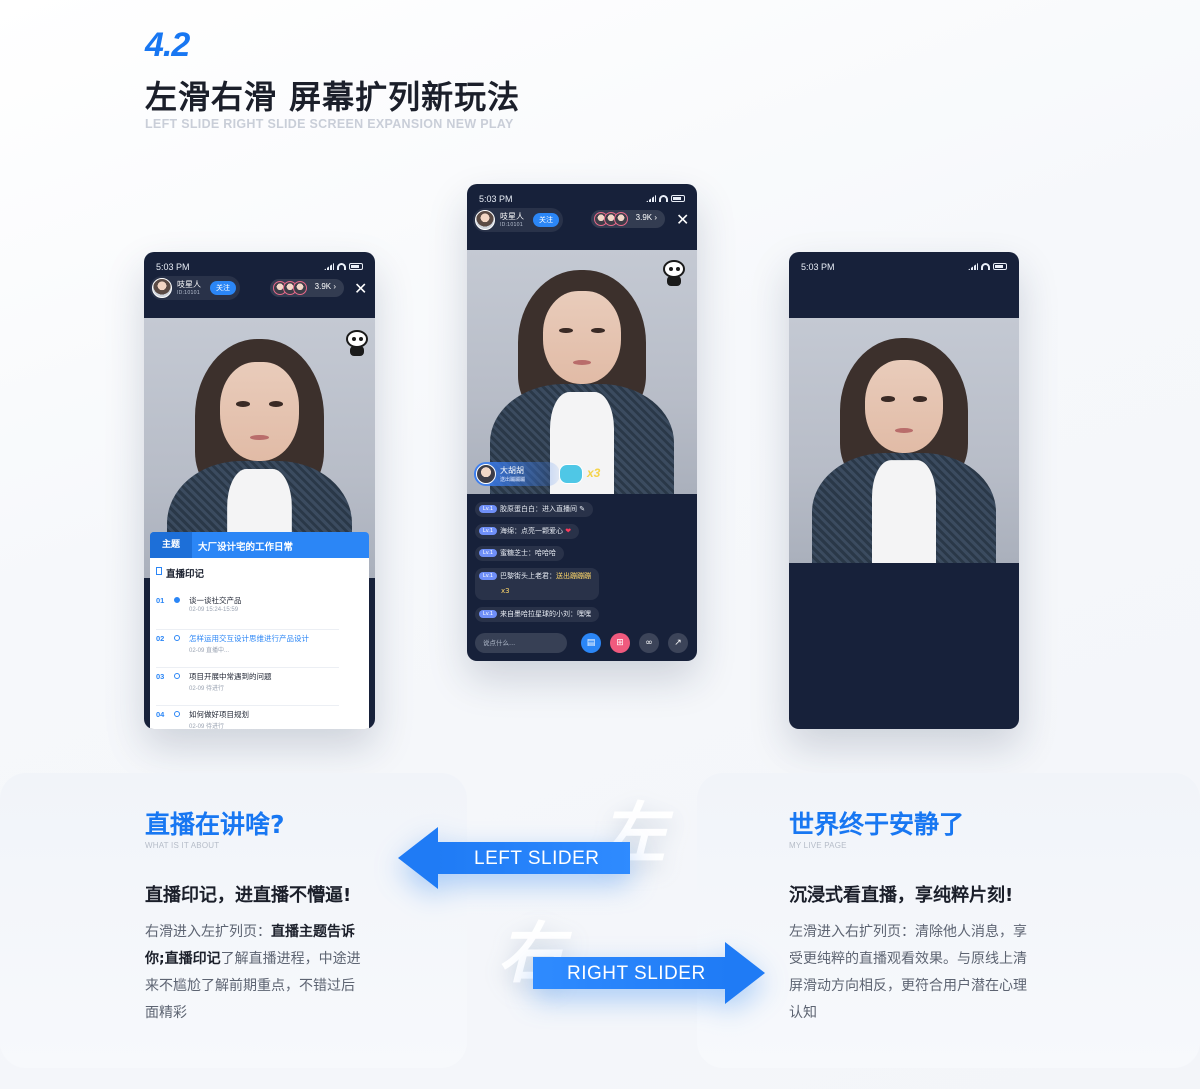 The height and width of the screenshot is (1089, 1200). I want to click on right-slider-arrow: RIGHT SLIDER, so click(649, 973).